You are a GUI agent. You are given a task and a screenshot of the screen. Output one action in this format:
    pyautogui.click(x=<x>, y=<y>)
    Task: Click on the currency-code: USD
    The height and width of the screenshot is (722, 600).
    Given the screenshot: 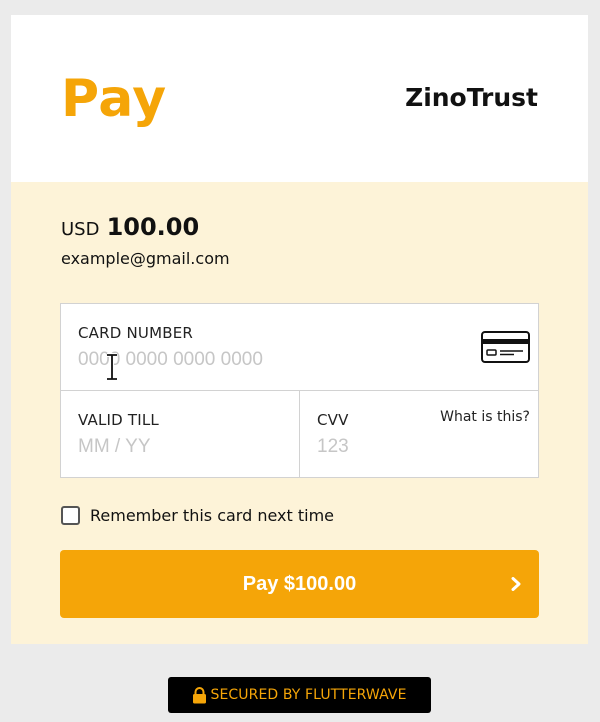 What is the action you would take?
    pyautogui.click(x=80, y=229)
    